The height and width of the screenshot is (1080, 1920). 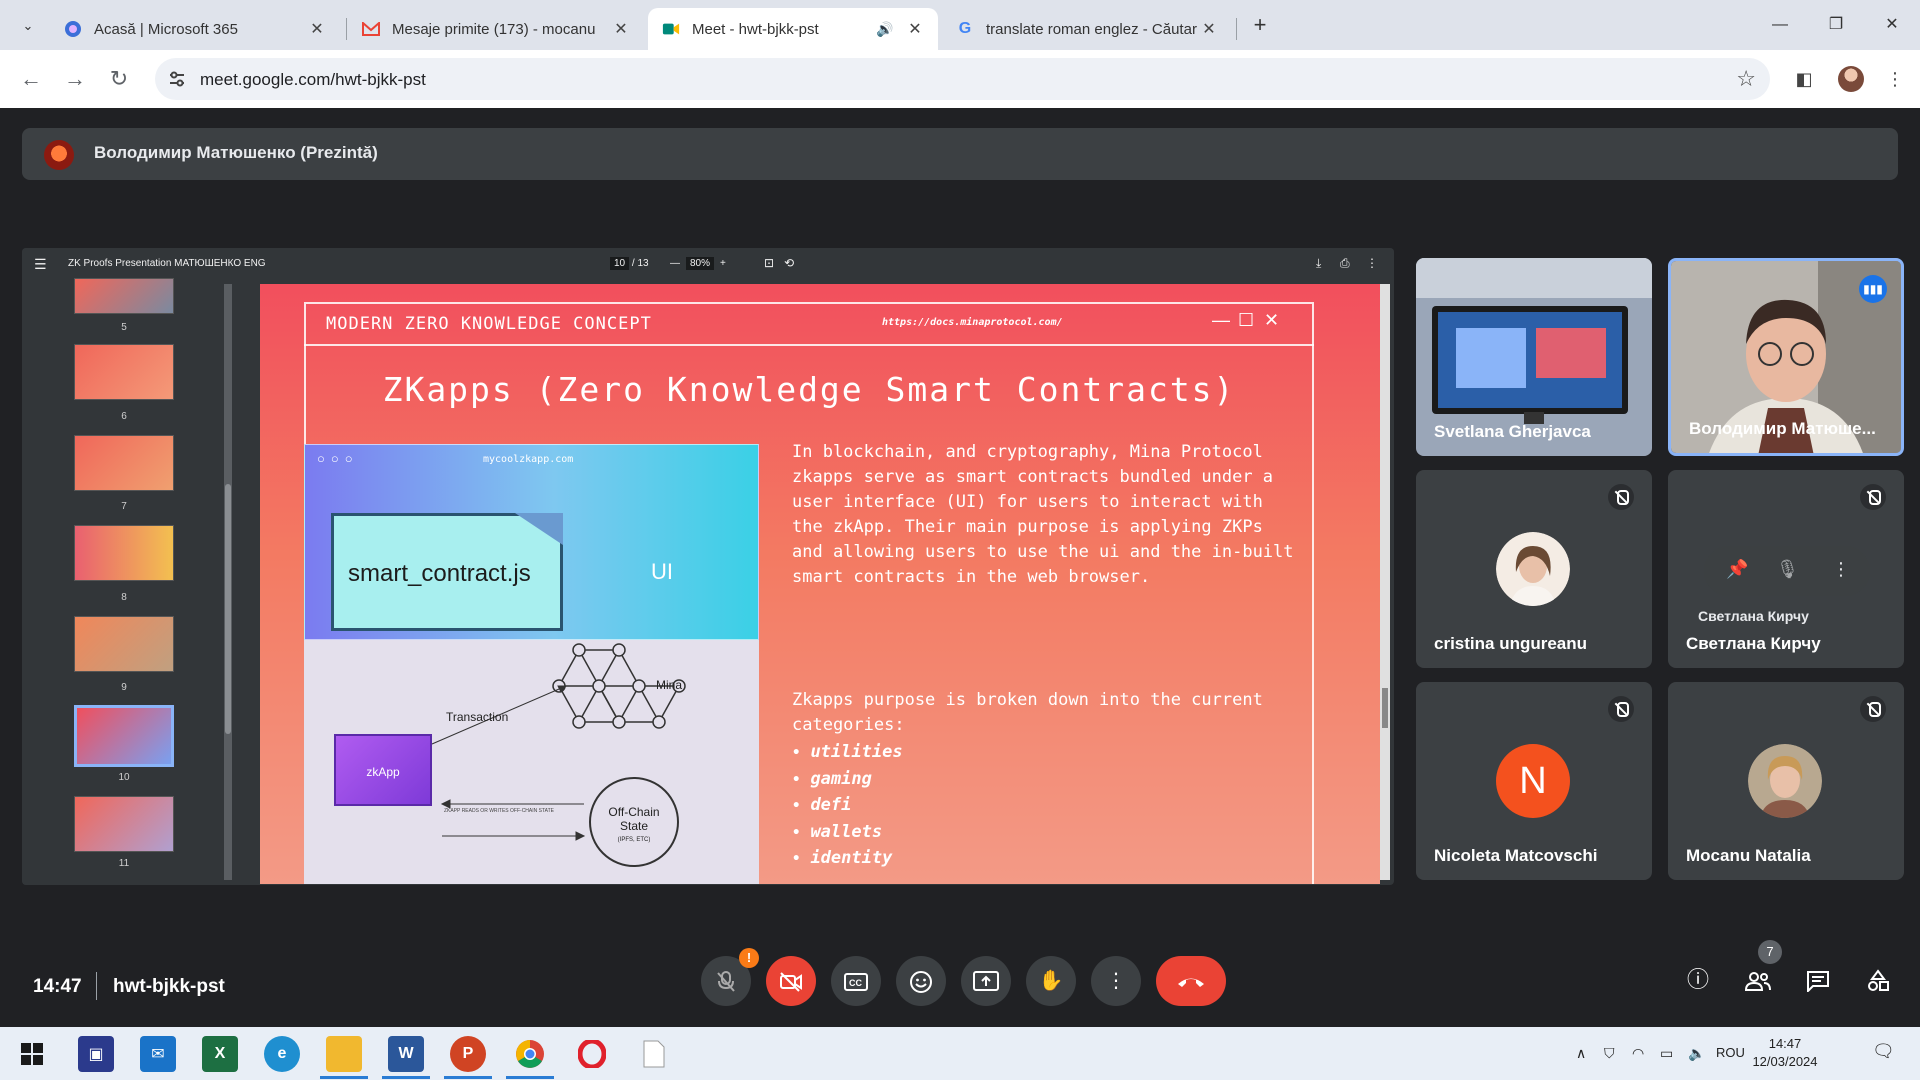 I want to click on back-button: ←, so click(x=31, y=79).